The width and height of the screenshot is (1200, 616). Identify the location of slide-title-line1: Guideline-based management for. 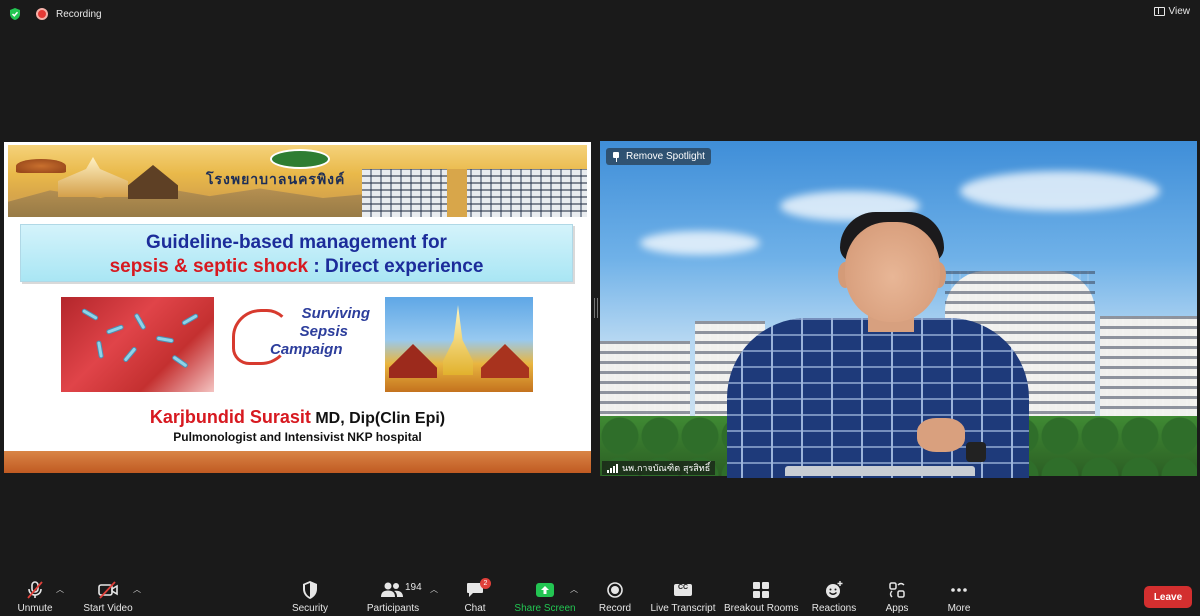
(296, 242).